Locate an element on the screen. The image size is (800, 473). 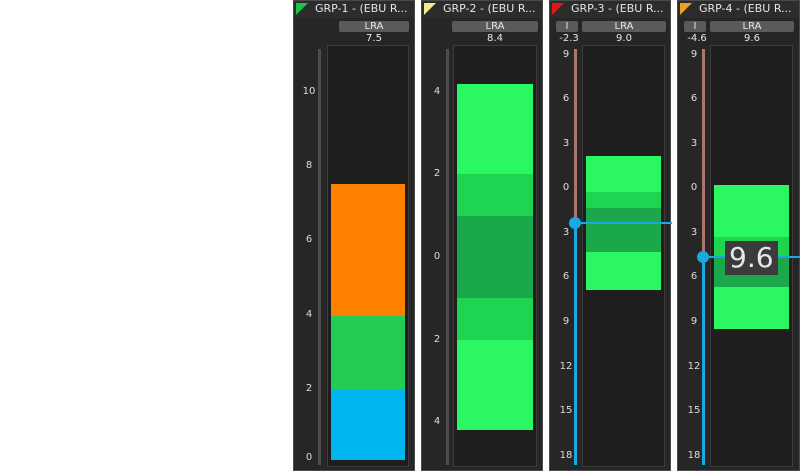
meter-segment-orange is located at coordinates (368, 250).